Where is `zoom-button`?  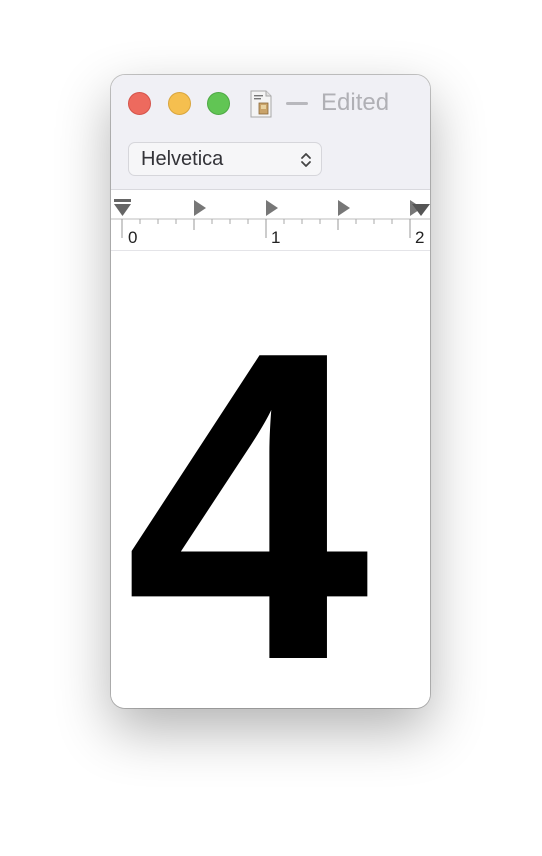 zoom-button is located at coordinates (218, 103).